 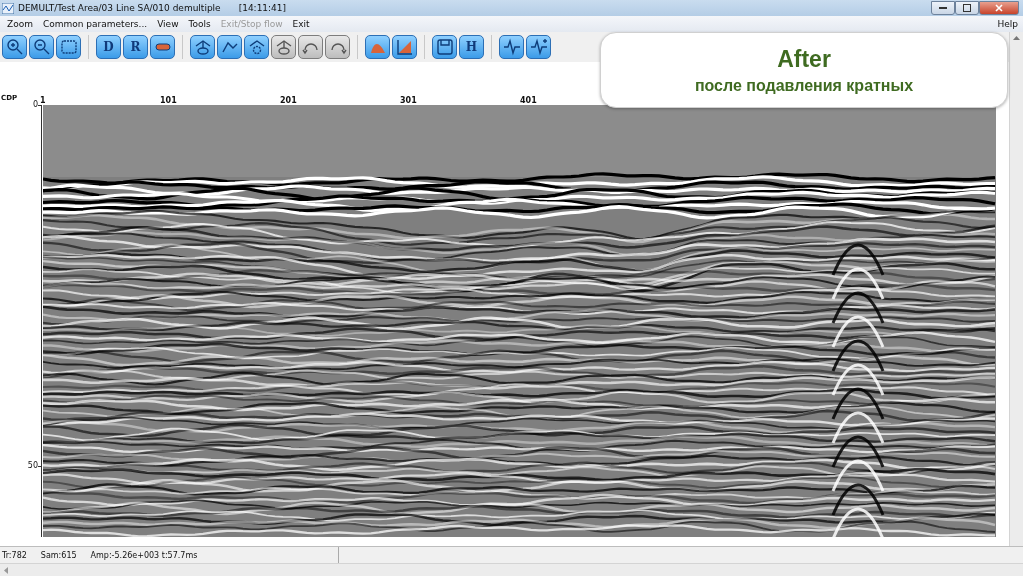 I want to click on zoom-out-icon, so click(x=41, y=47).